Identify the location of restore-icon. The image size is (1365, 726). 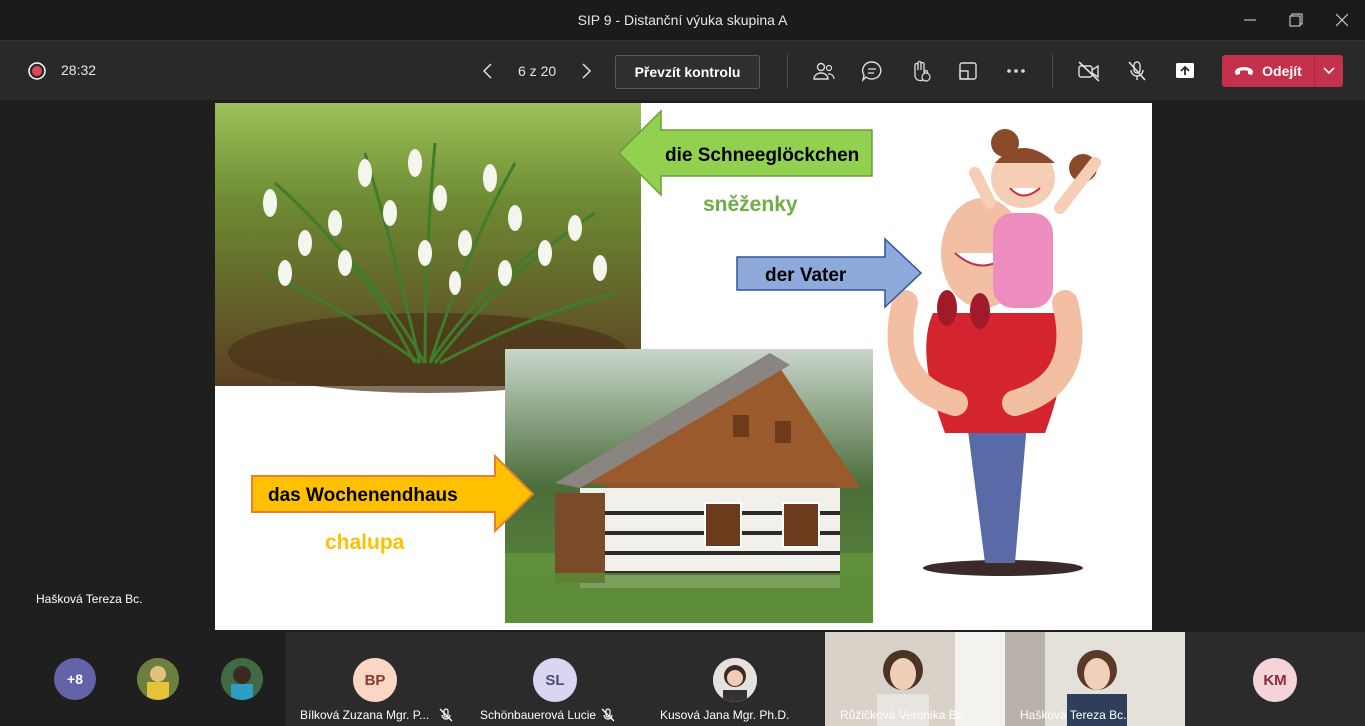
(1296, 20).